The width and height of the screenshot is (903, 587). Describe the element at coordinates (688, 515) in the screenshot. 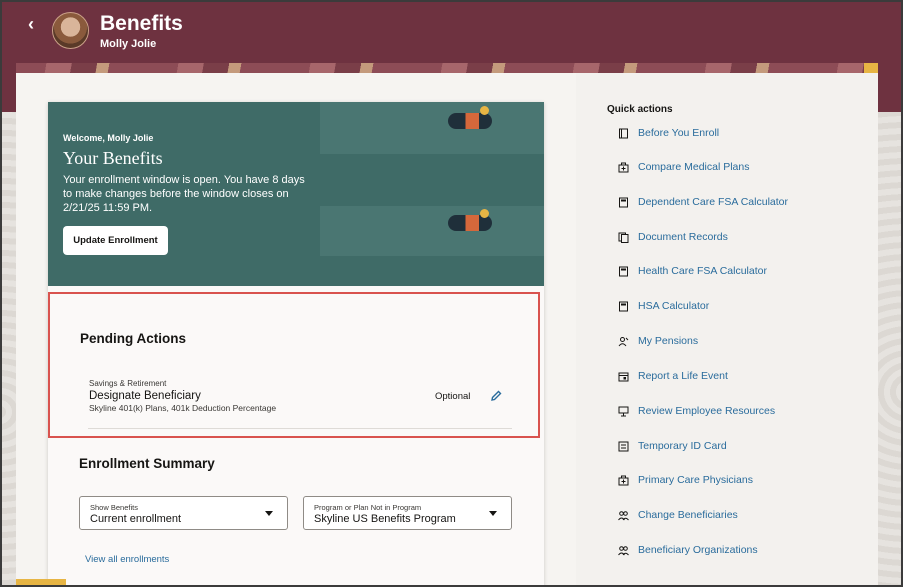

I see `quick-action-label: Change Beneficiaries` at that location.